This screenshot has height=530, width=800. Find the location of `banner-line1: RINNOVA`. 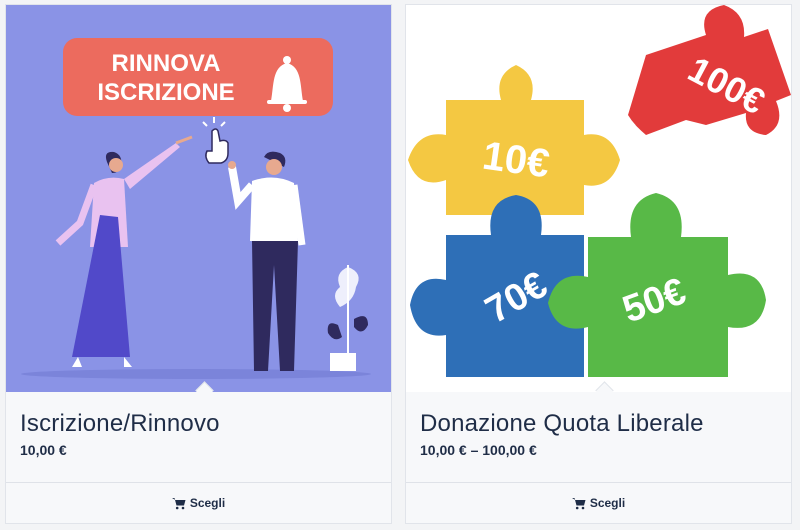

banner-line1: RINNOVA is located at coordinates (166, 63).